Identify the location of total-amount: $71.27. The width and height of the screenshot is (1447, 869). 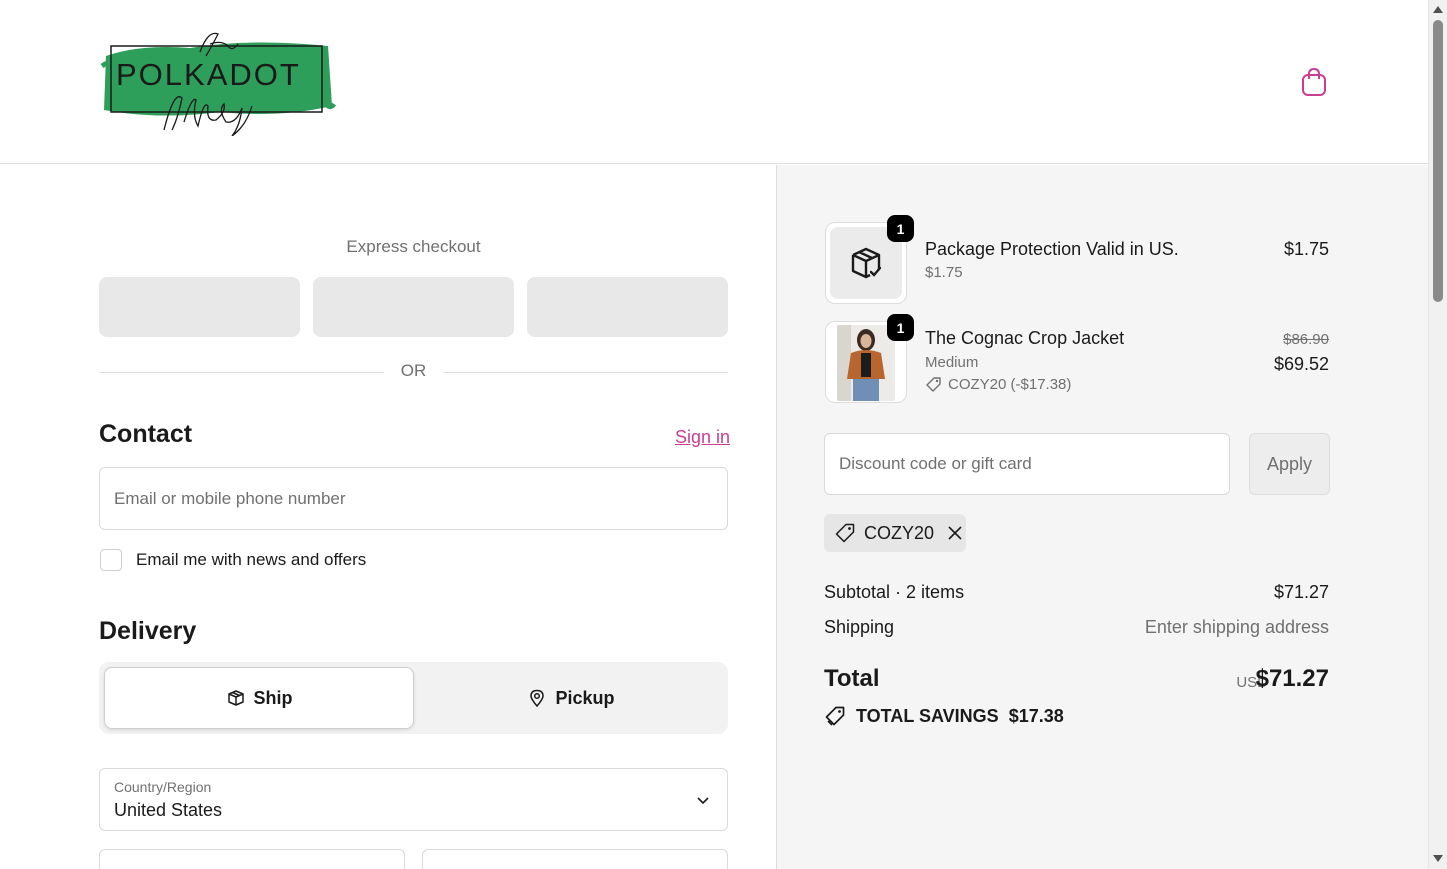
(1292, 678).